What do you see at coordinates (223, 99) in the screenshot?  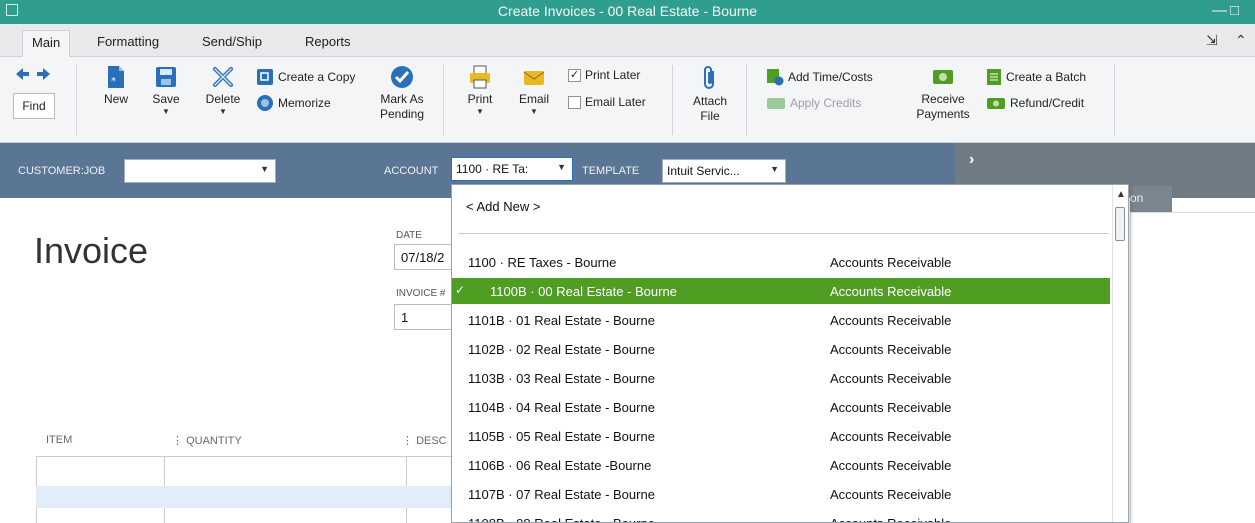 I see `delete-button-label: Delete` at bounding box center [223, 99].